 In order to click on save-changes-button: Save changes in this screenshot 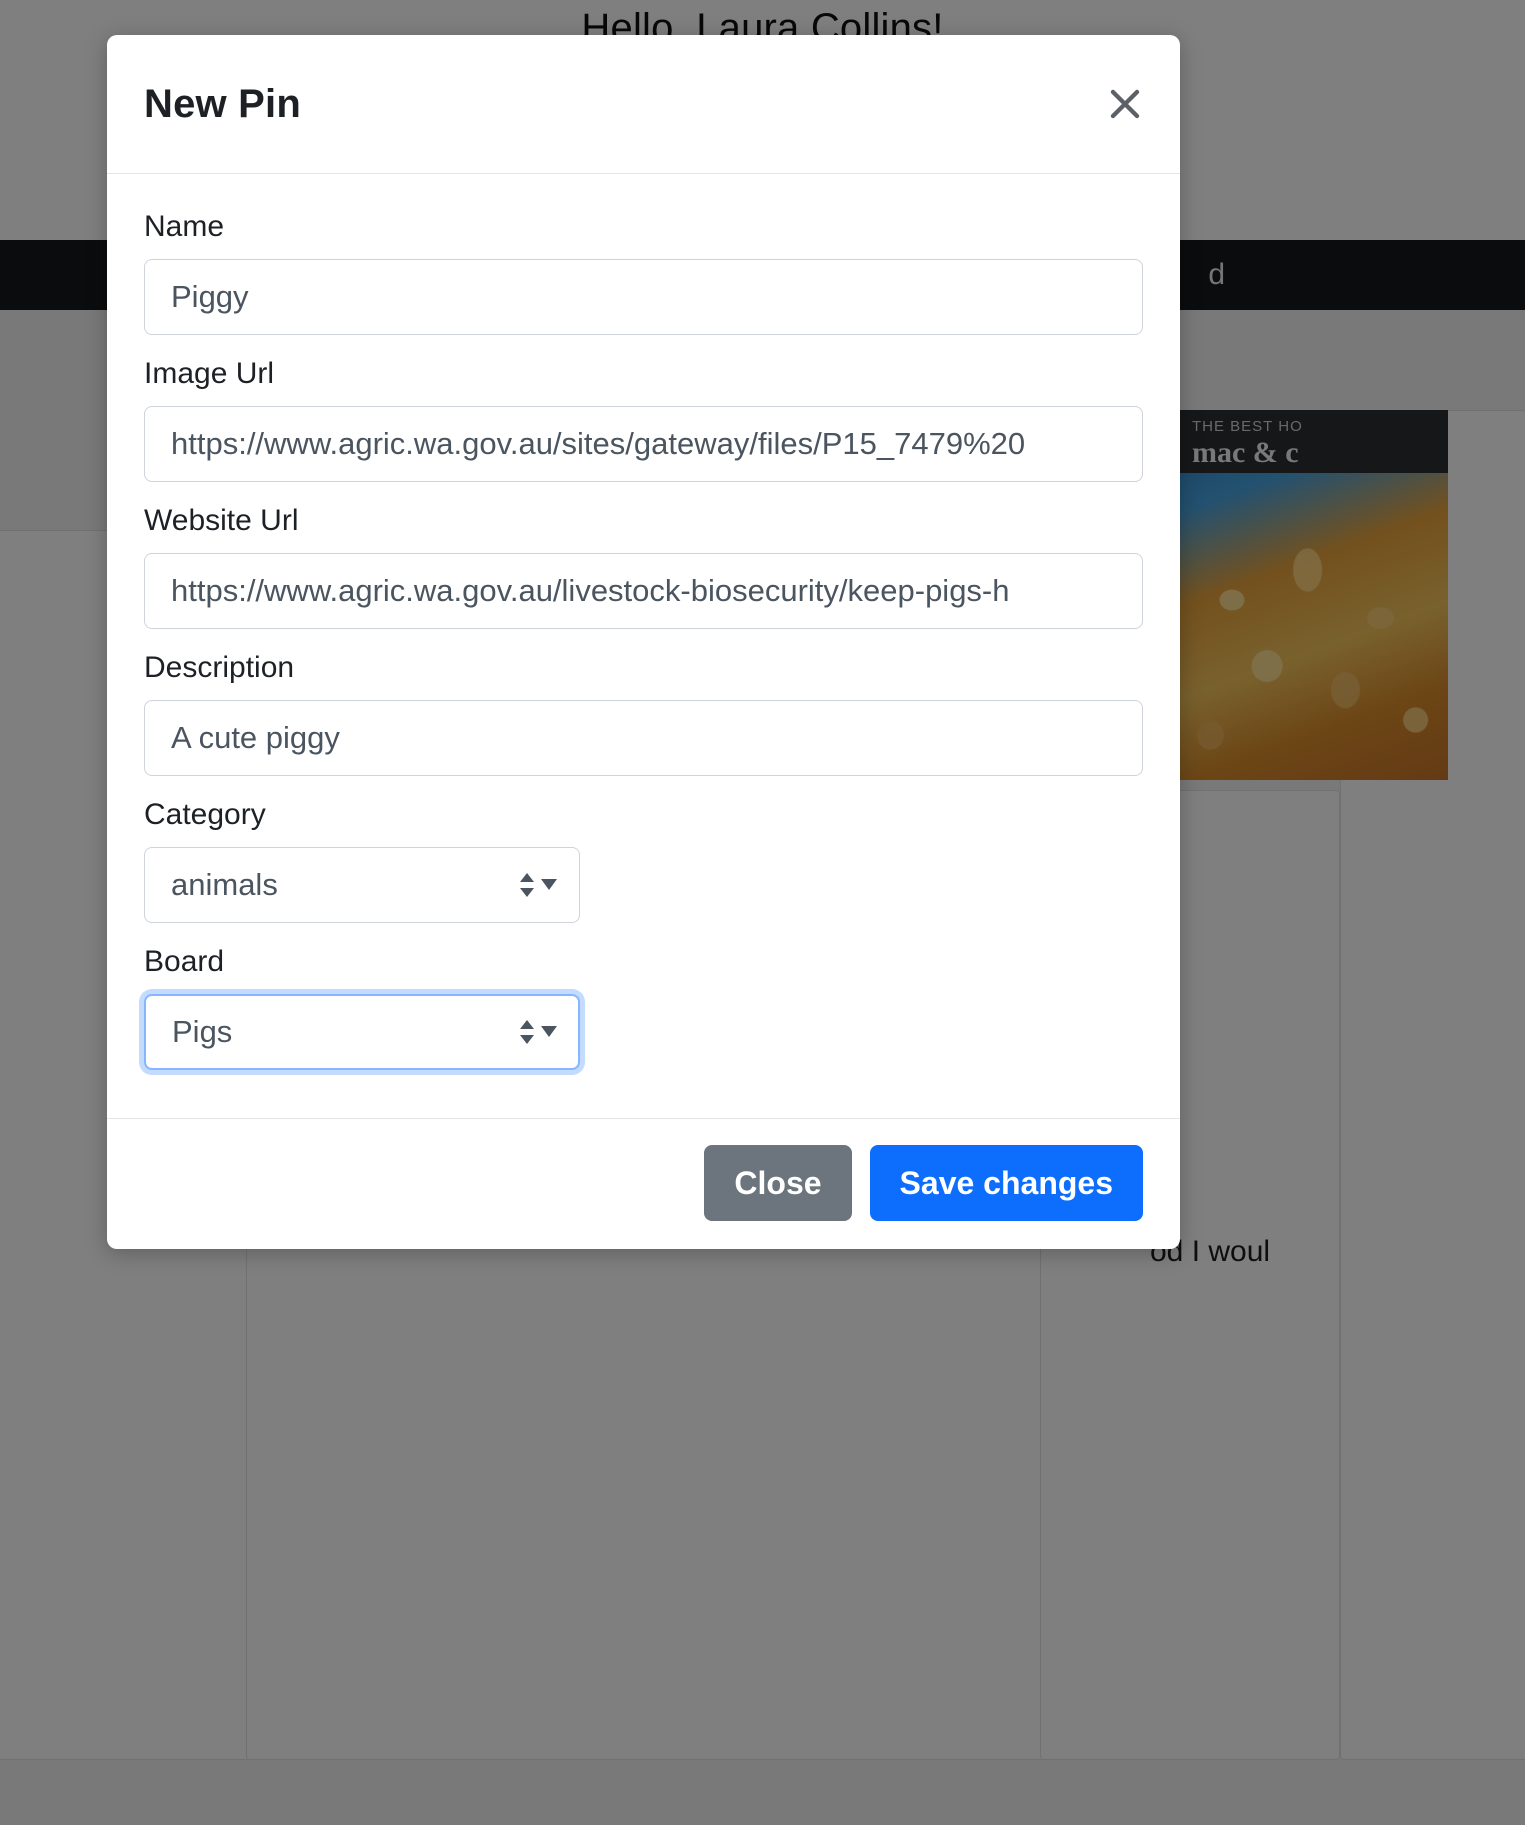, I will do `click(1006, 1183)`.